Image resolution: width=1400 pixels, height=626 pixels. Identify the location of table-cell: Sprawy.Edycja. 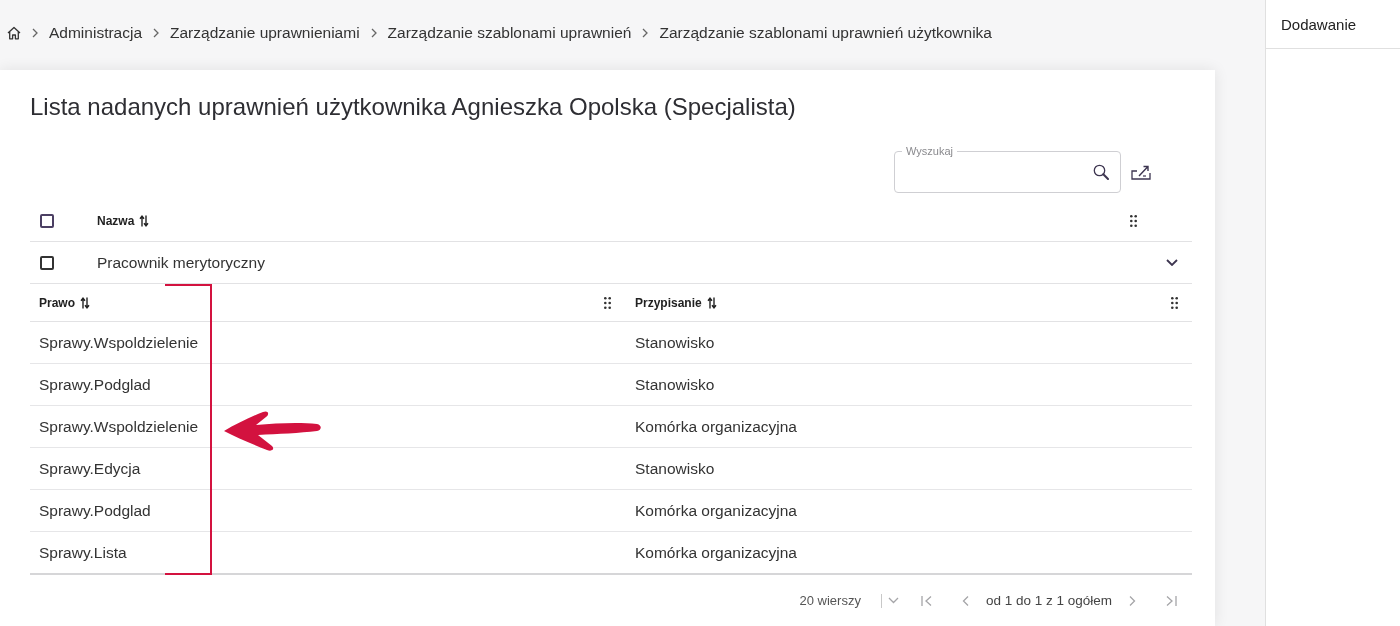
(90, 468).